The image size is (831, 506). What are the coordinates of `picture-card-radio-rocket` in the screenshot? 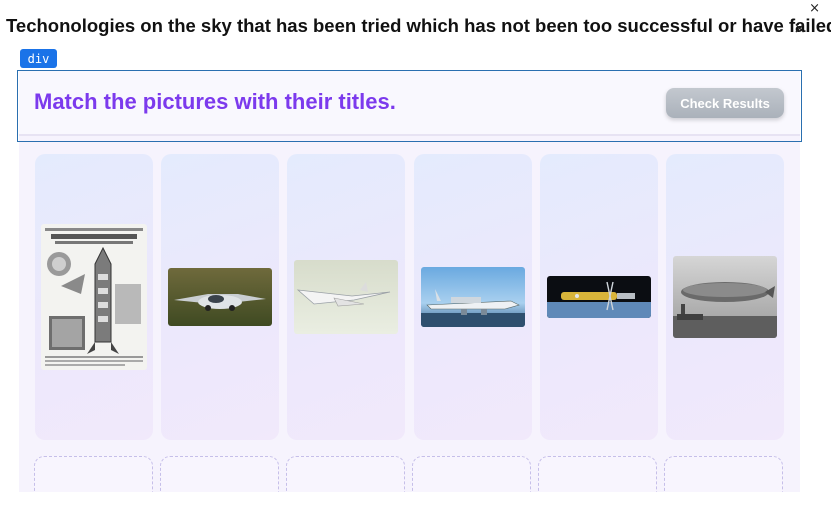 It's located at (94, 297).